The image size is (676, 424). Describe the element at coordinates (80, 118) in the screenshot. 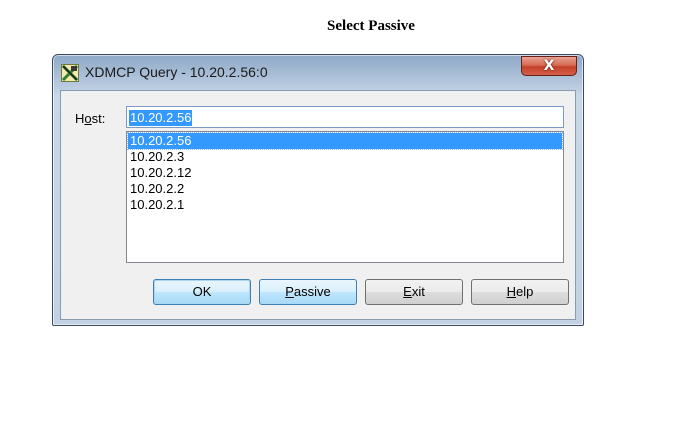

I see `host-label-prefix: H` at that location.